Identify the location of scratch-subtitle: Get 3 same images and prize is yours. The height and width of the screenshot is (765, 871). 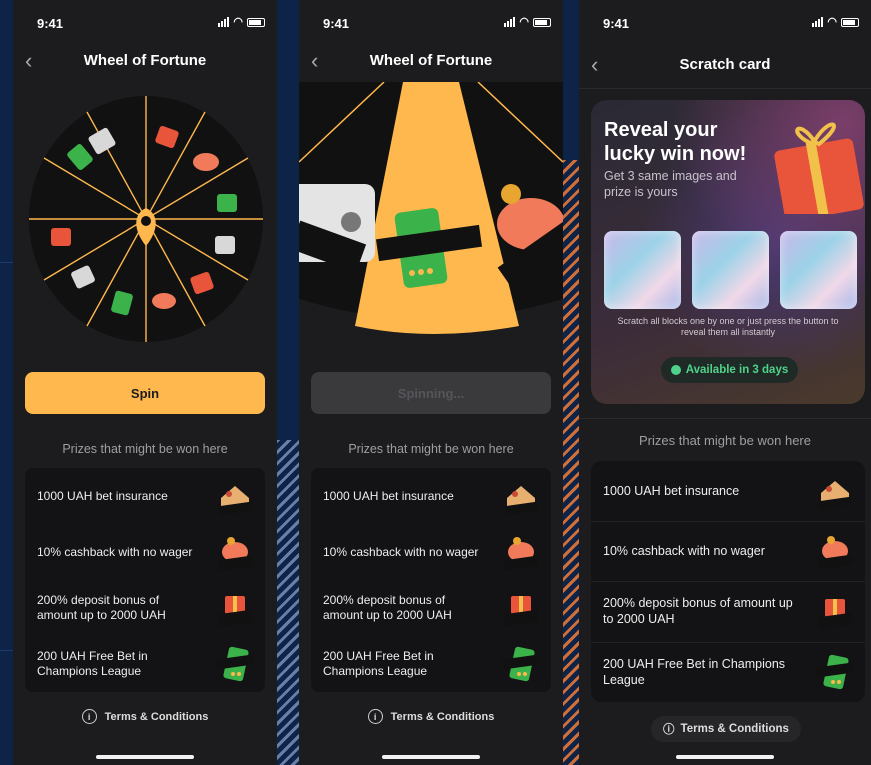
(670, 184).